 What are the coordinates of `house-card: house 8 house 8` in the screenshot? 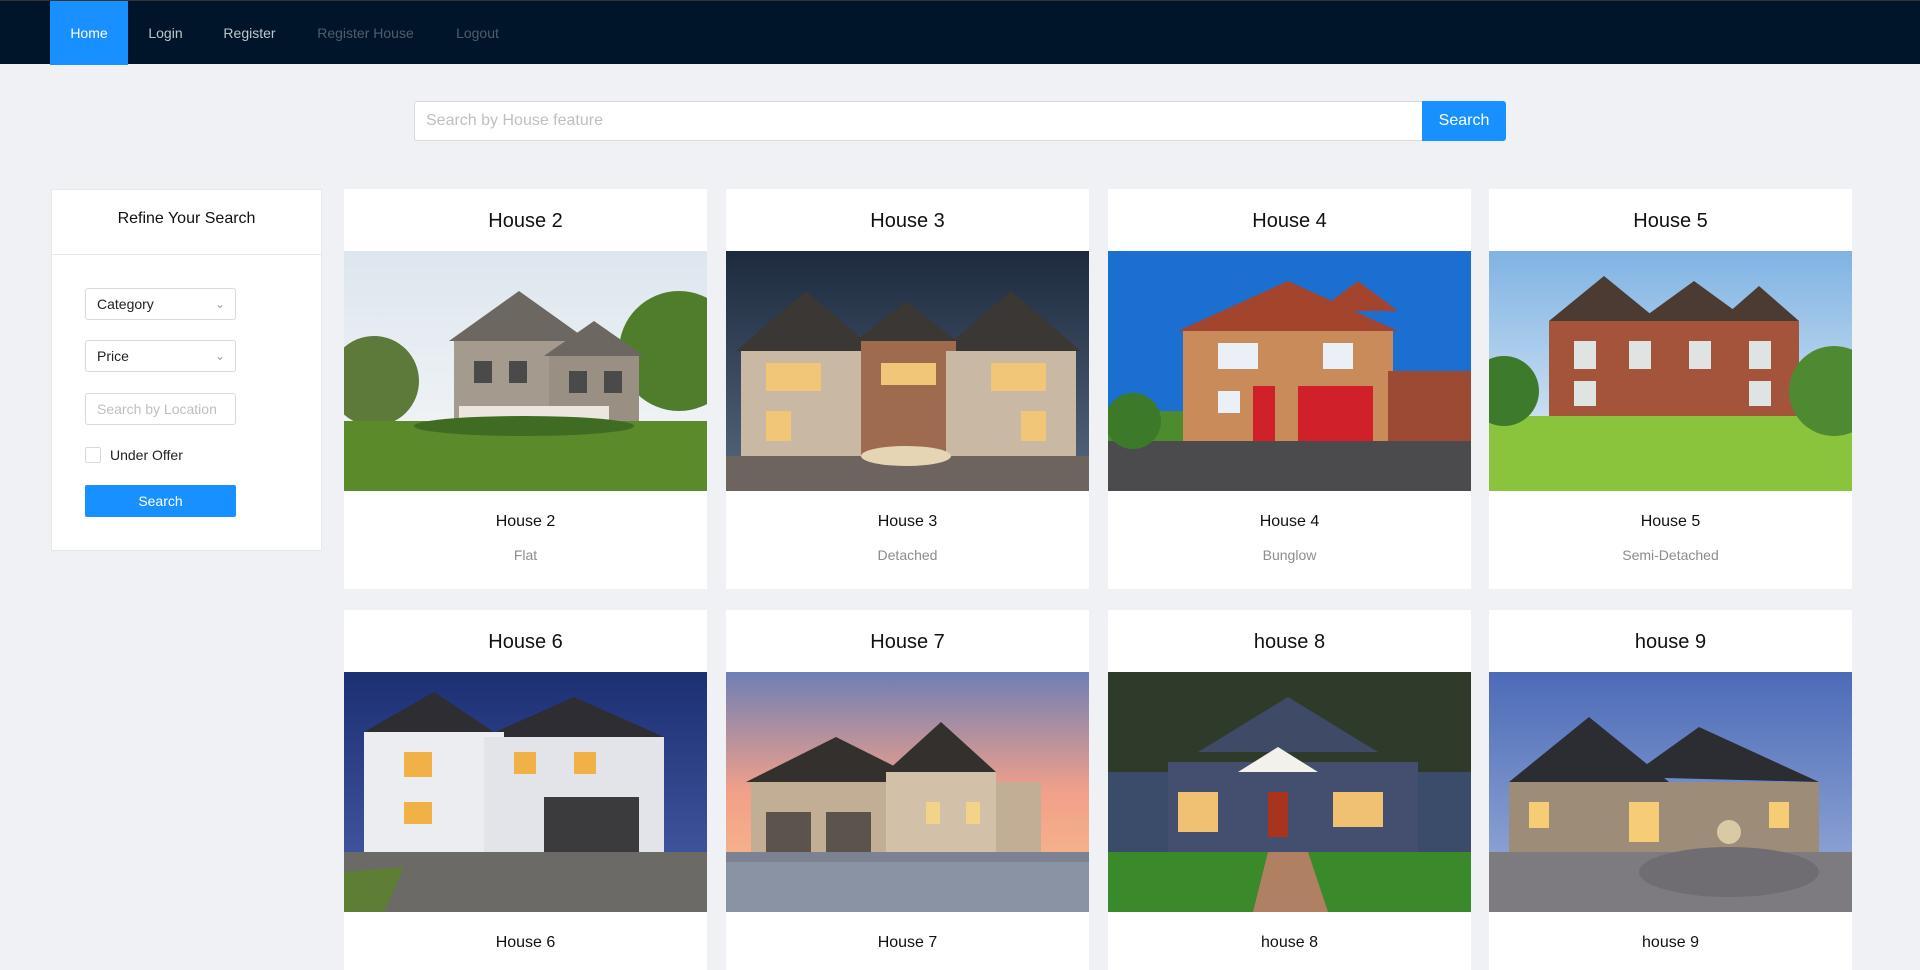 It's located at (1289, 790).